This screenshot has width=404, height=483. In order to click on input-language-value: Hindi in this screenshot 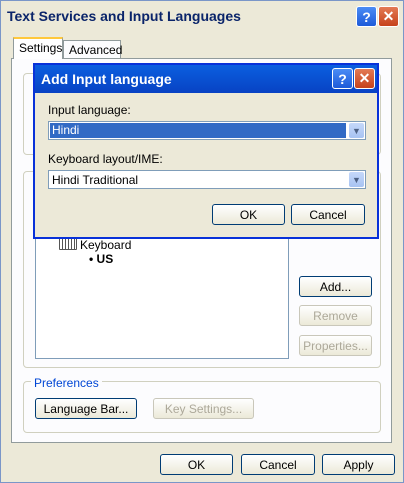, I will do `click(198, 130)`.